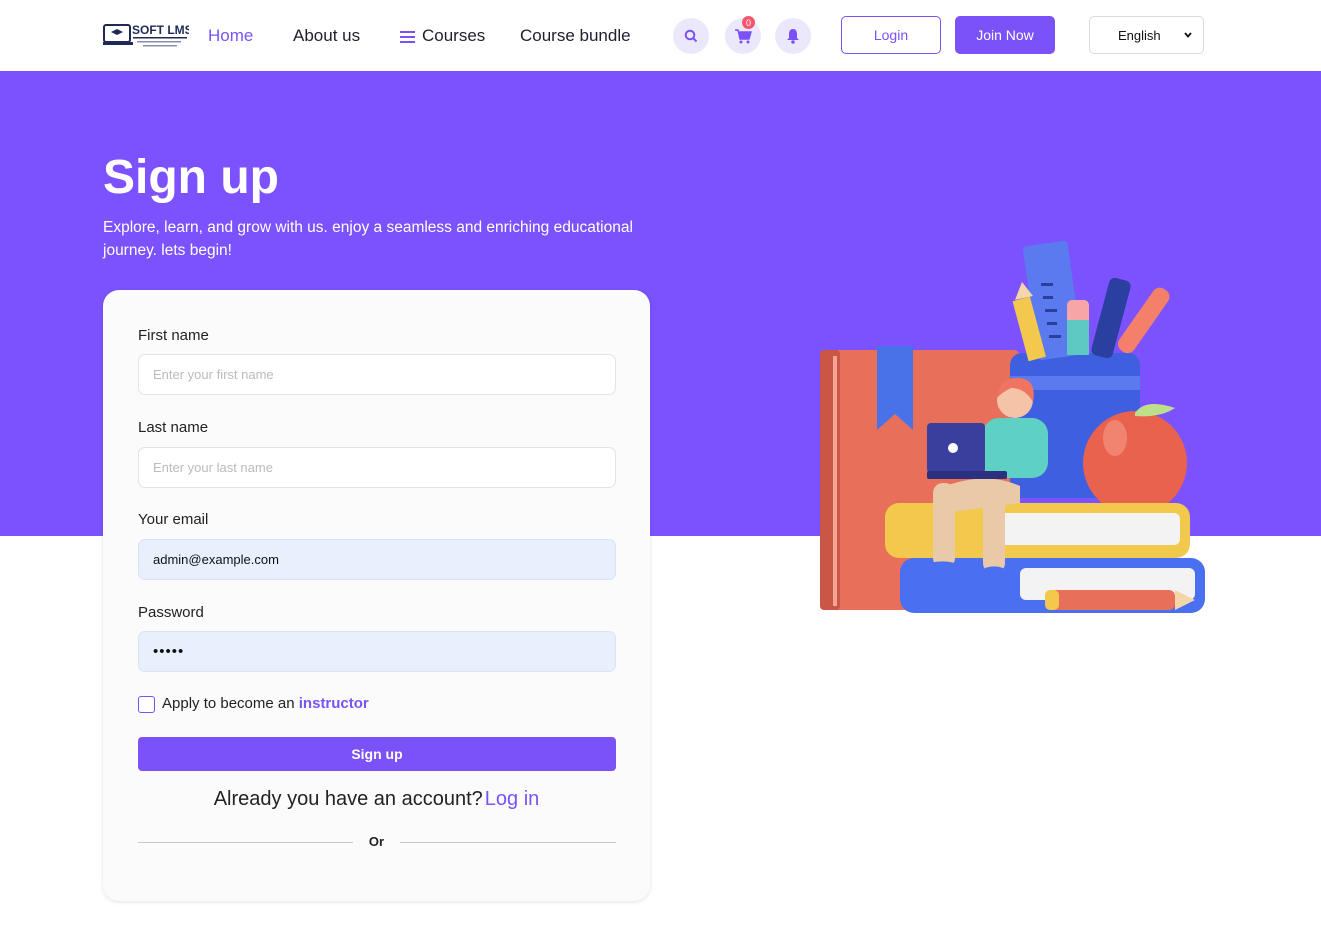 This screenshot has width=1321, height=942. What do you see at coordinates (748, 22) in the screenshot?
I see `cart-count-badge: 0` at bounding box center [748, 22].